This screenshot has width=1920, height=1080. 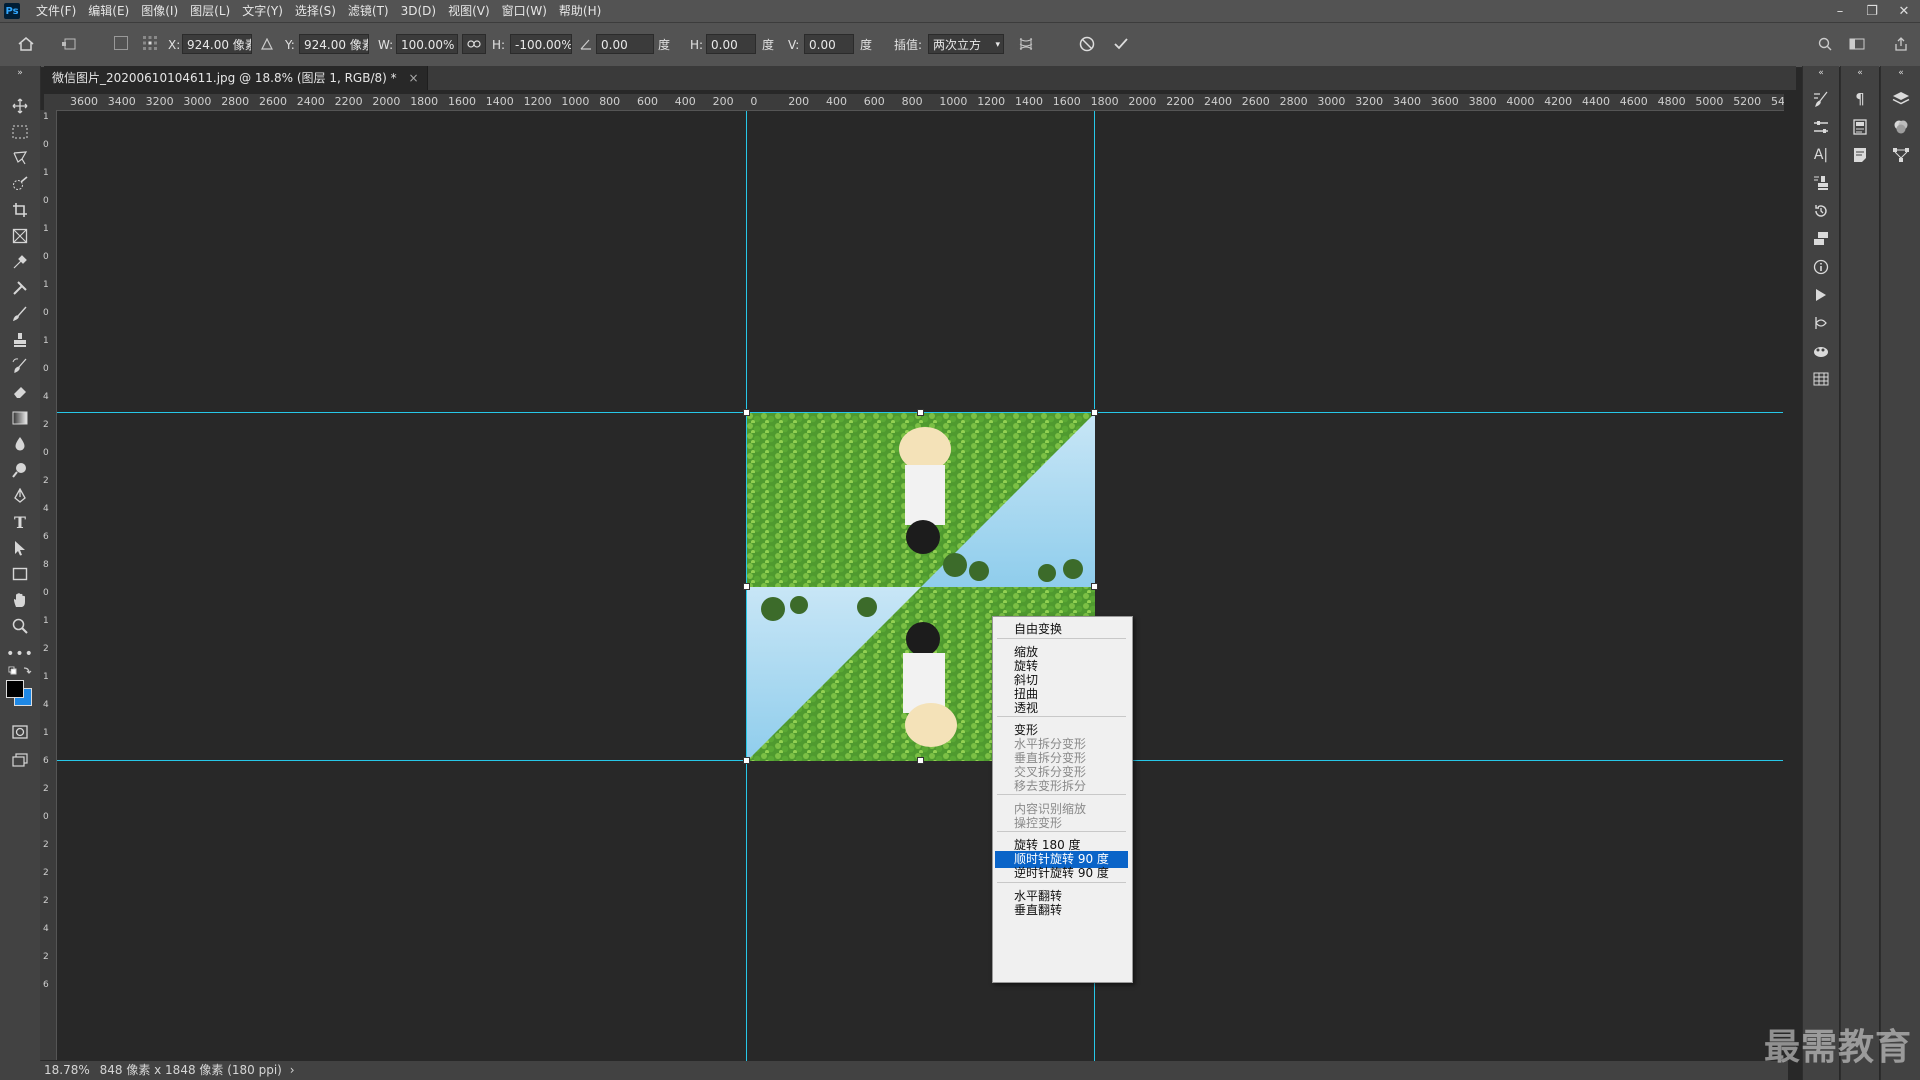 I want to click on commit-transform-icon, so click(x=1121, y=44).